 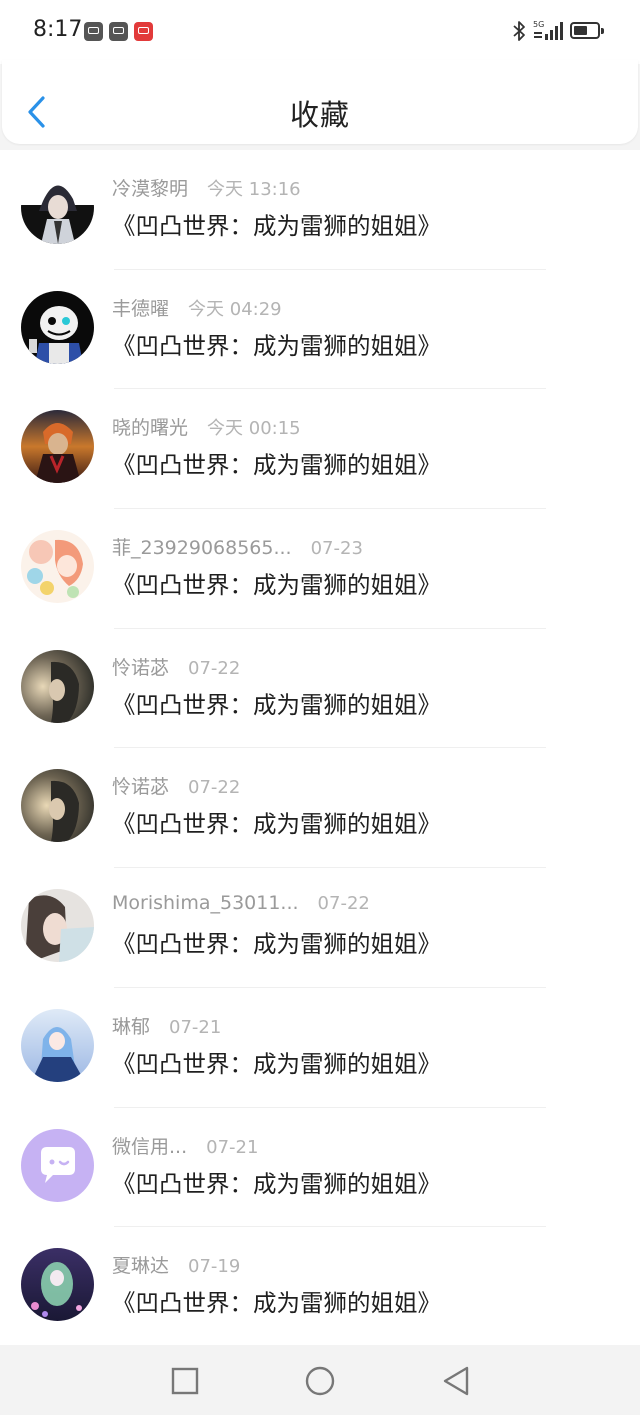 I want to click on battery-icon, so click(x=587, y=30).